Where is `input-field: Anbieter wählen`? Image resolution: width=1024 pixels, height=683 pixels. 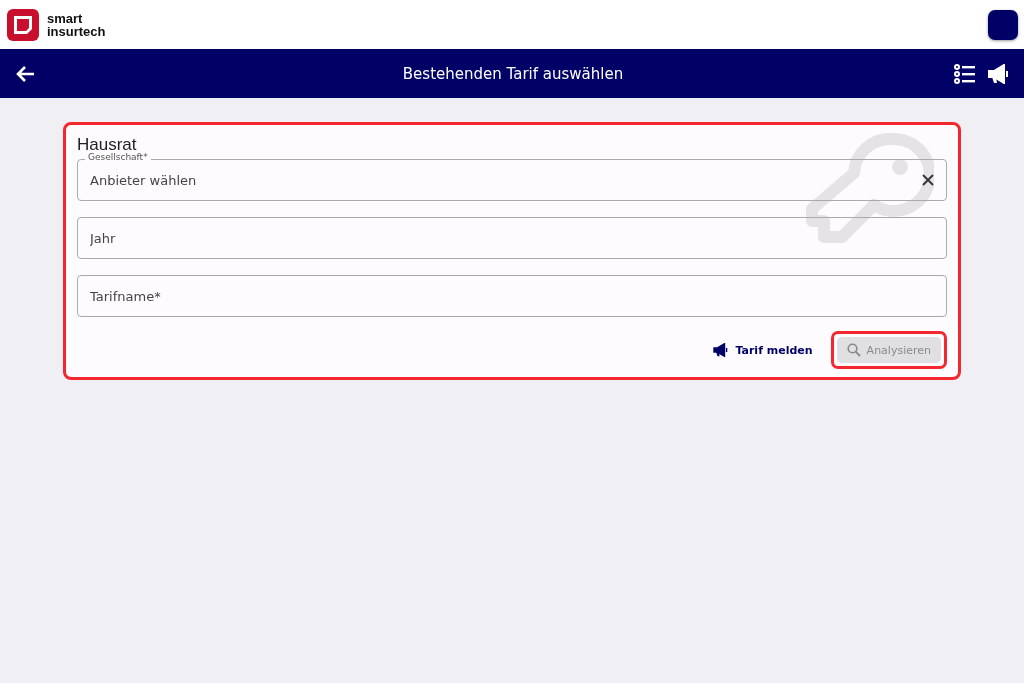
input-field: Anbieter wählen is located at coordinates (512, 180).